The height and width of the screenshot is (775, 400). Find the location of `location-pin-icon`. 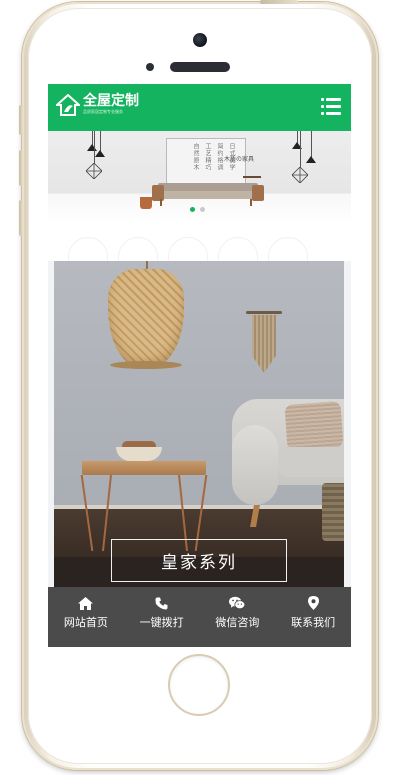

location-pin-icon is located at coordinates (313, 603).